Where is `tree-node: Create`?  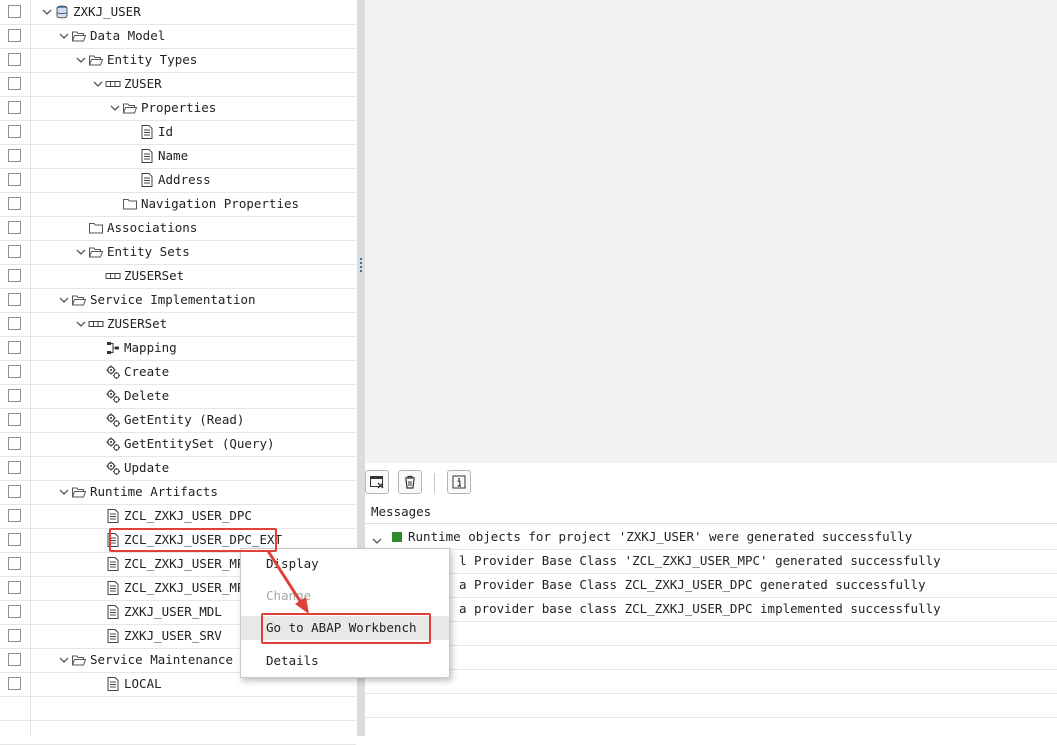 tree-node: Create is located at coordinates (130, 372).